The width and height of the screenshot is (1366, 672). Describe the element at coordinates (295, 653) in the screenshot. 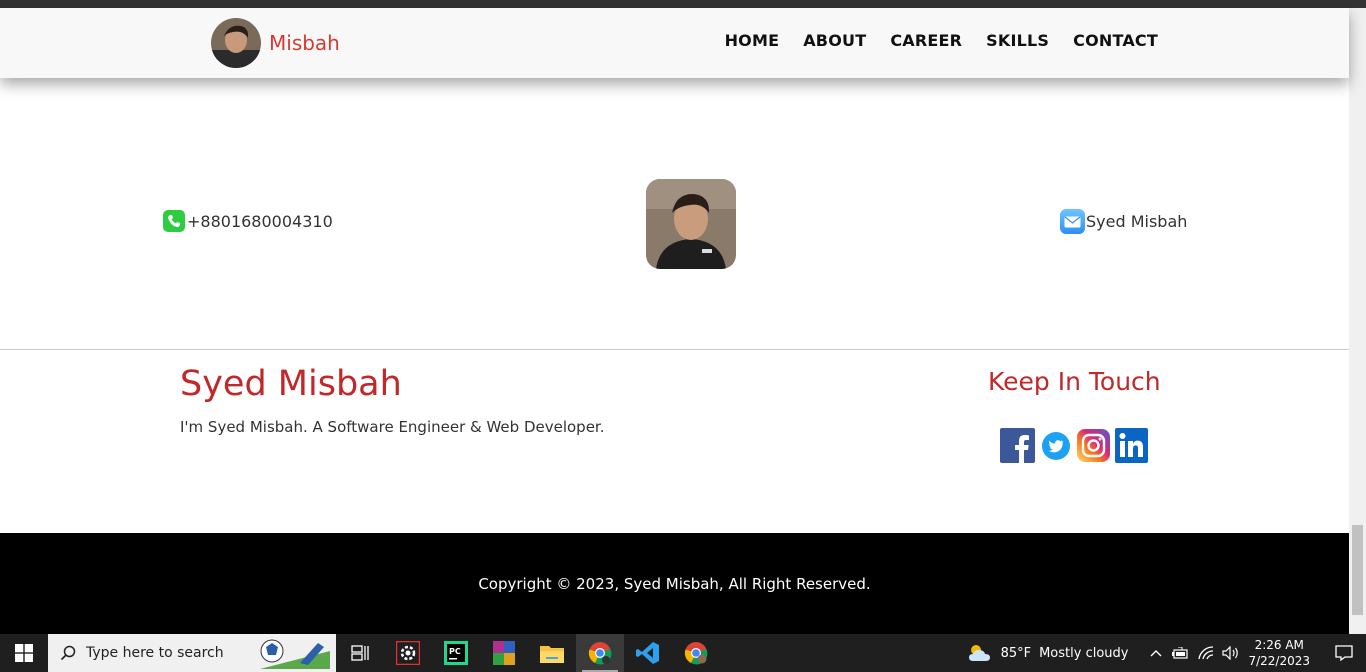

I see `search-highlight-icon` at that location.